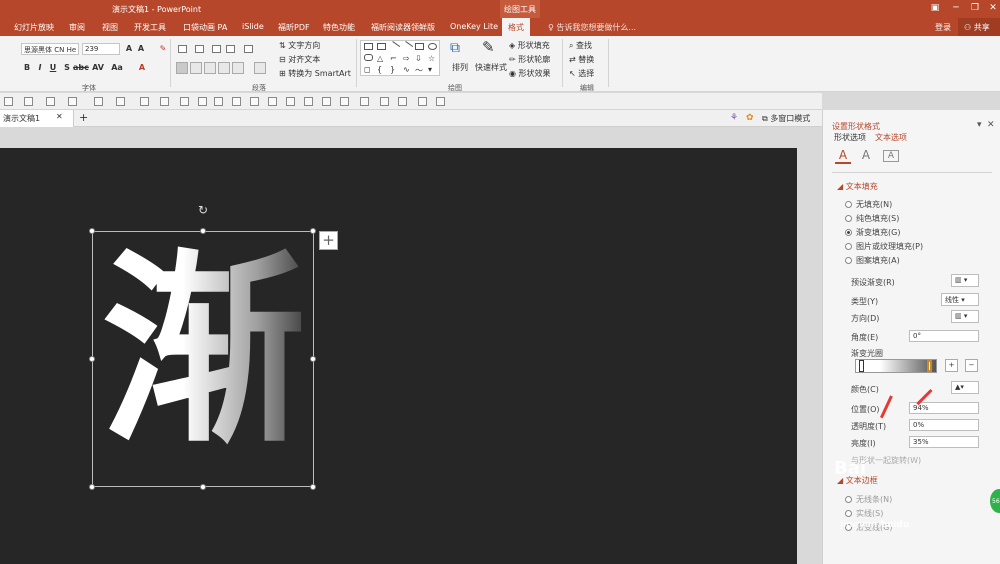 The width and height of the screenshot is (1000, 564). I want to click on minimize-icon: ─, so click(956, 8).